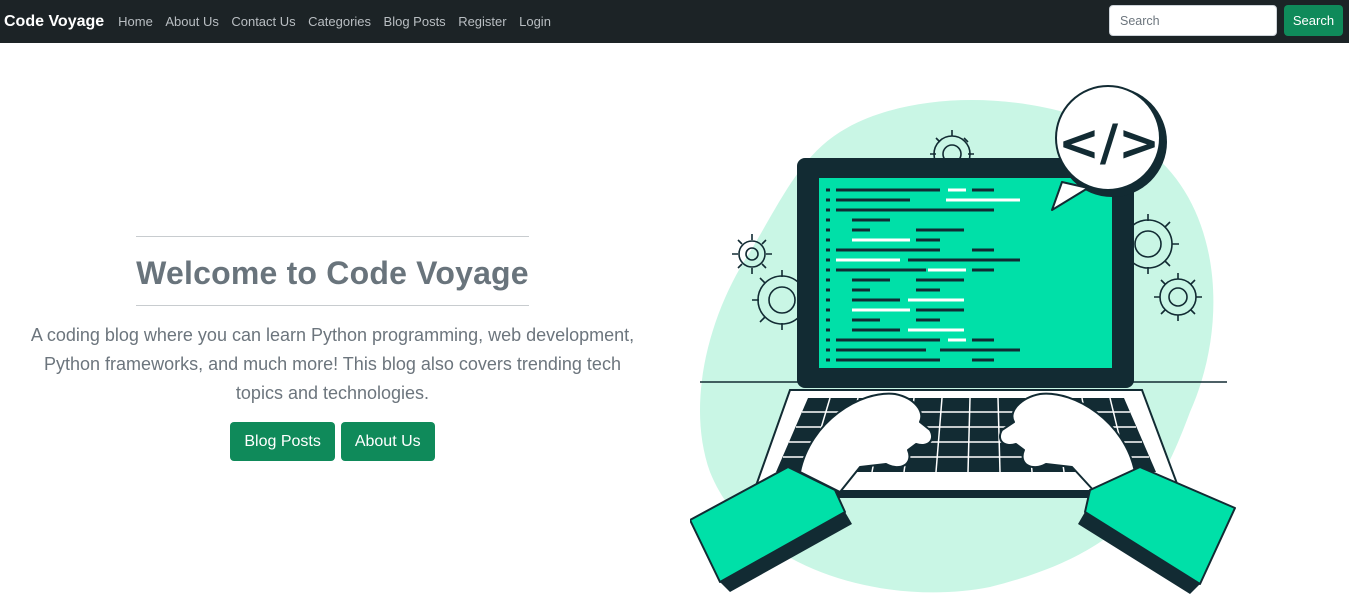 Image resolution: width=1349 pixels, height=601 pixels. What do you see at coordinates (54, 22) in the screenshot?
I see `brand-logo-text: Code Voyage` at bounding box center [54, 22].